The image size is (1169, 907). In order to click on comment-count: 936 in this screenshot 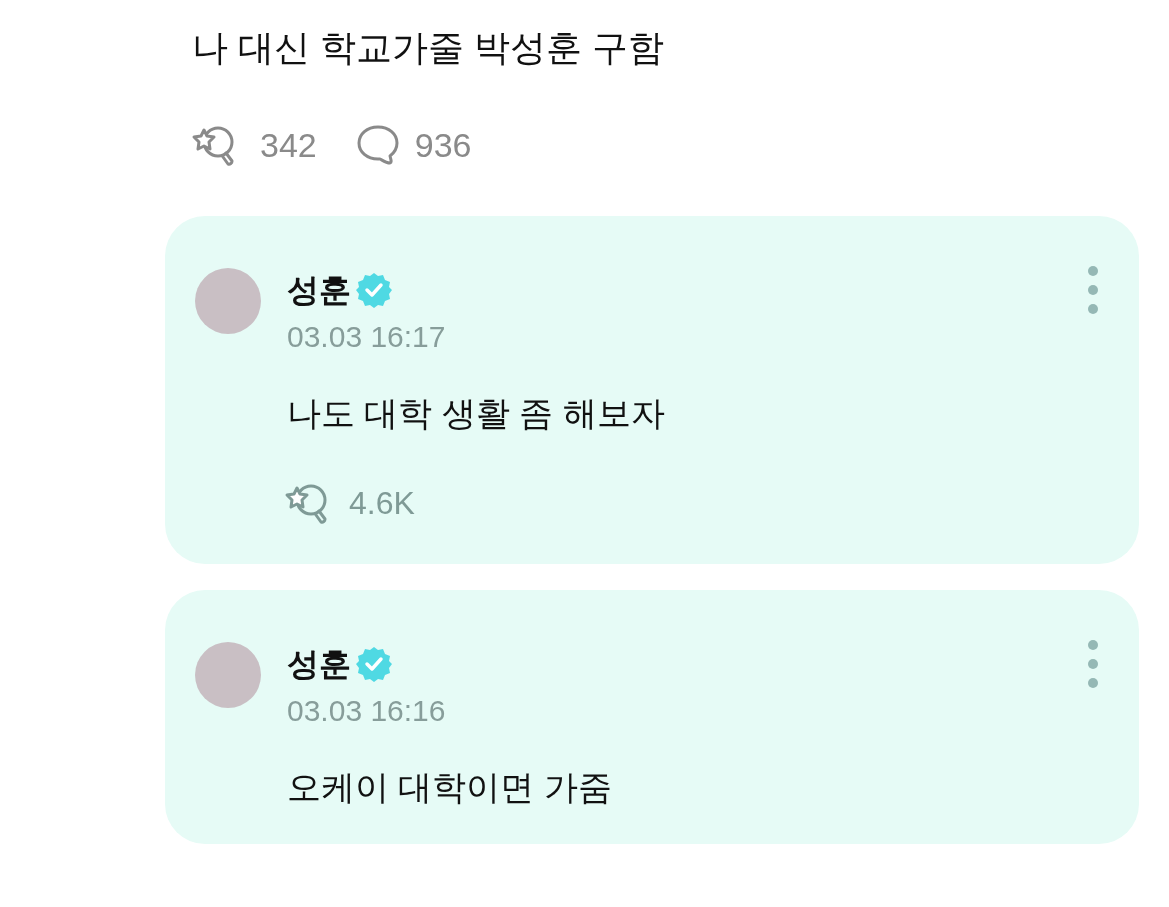, I will do `click(443, 145)`.